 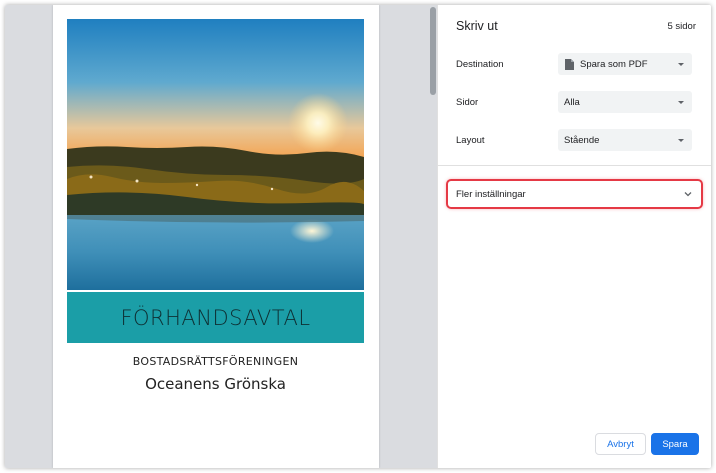 I want to click on document-name: Oceanens Grönska, so click(x=215, y=384).